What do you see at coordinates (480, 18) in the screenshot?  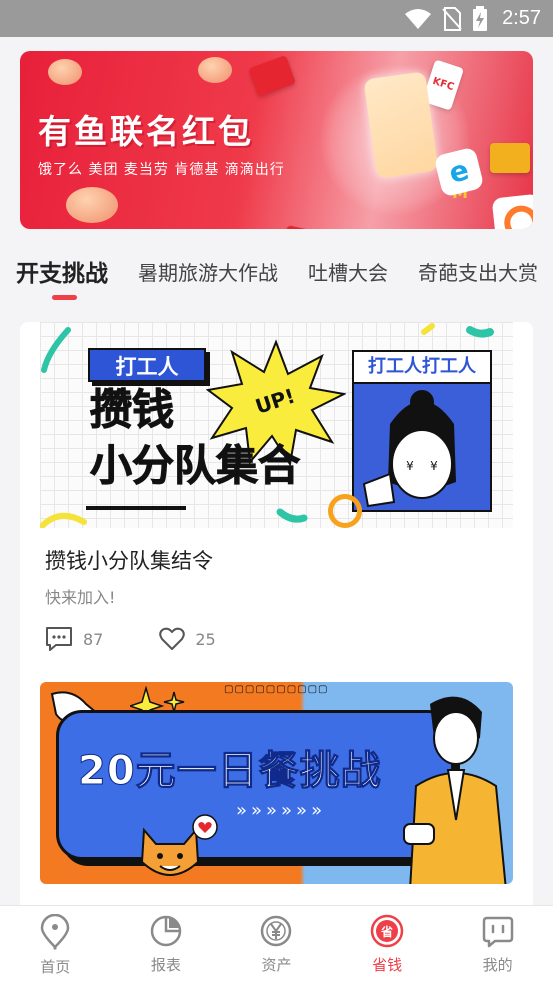 I see `battery-charging-icon` at bounding box center [480, 18].